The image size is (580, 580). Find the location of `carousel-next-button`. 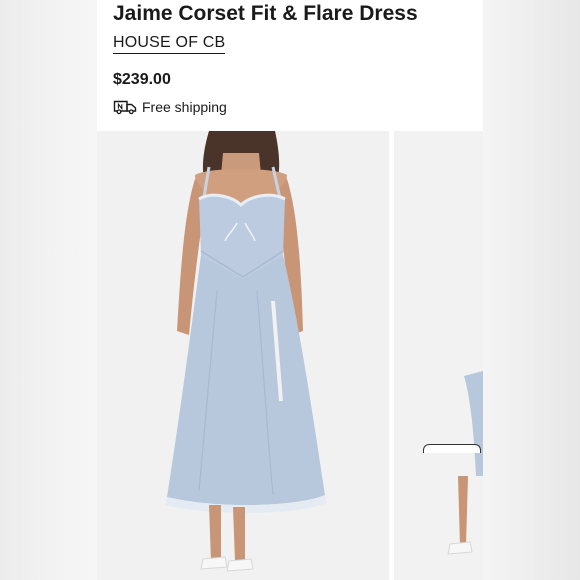

carousel-next-button is located at coordinates (452, 448).